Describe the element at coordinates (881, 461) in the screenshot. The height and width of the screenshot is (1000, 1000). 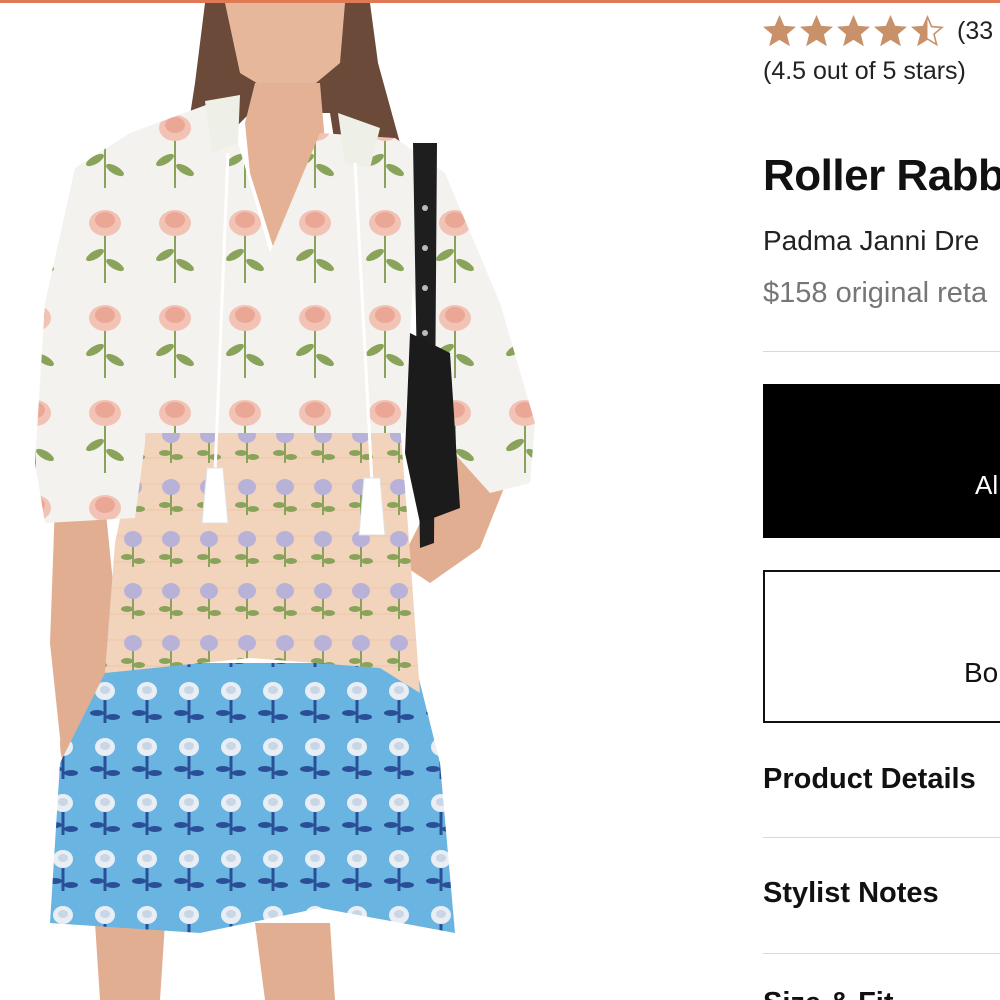
I see `primary-action-button: Al` at that location.